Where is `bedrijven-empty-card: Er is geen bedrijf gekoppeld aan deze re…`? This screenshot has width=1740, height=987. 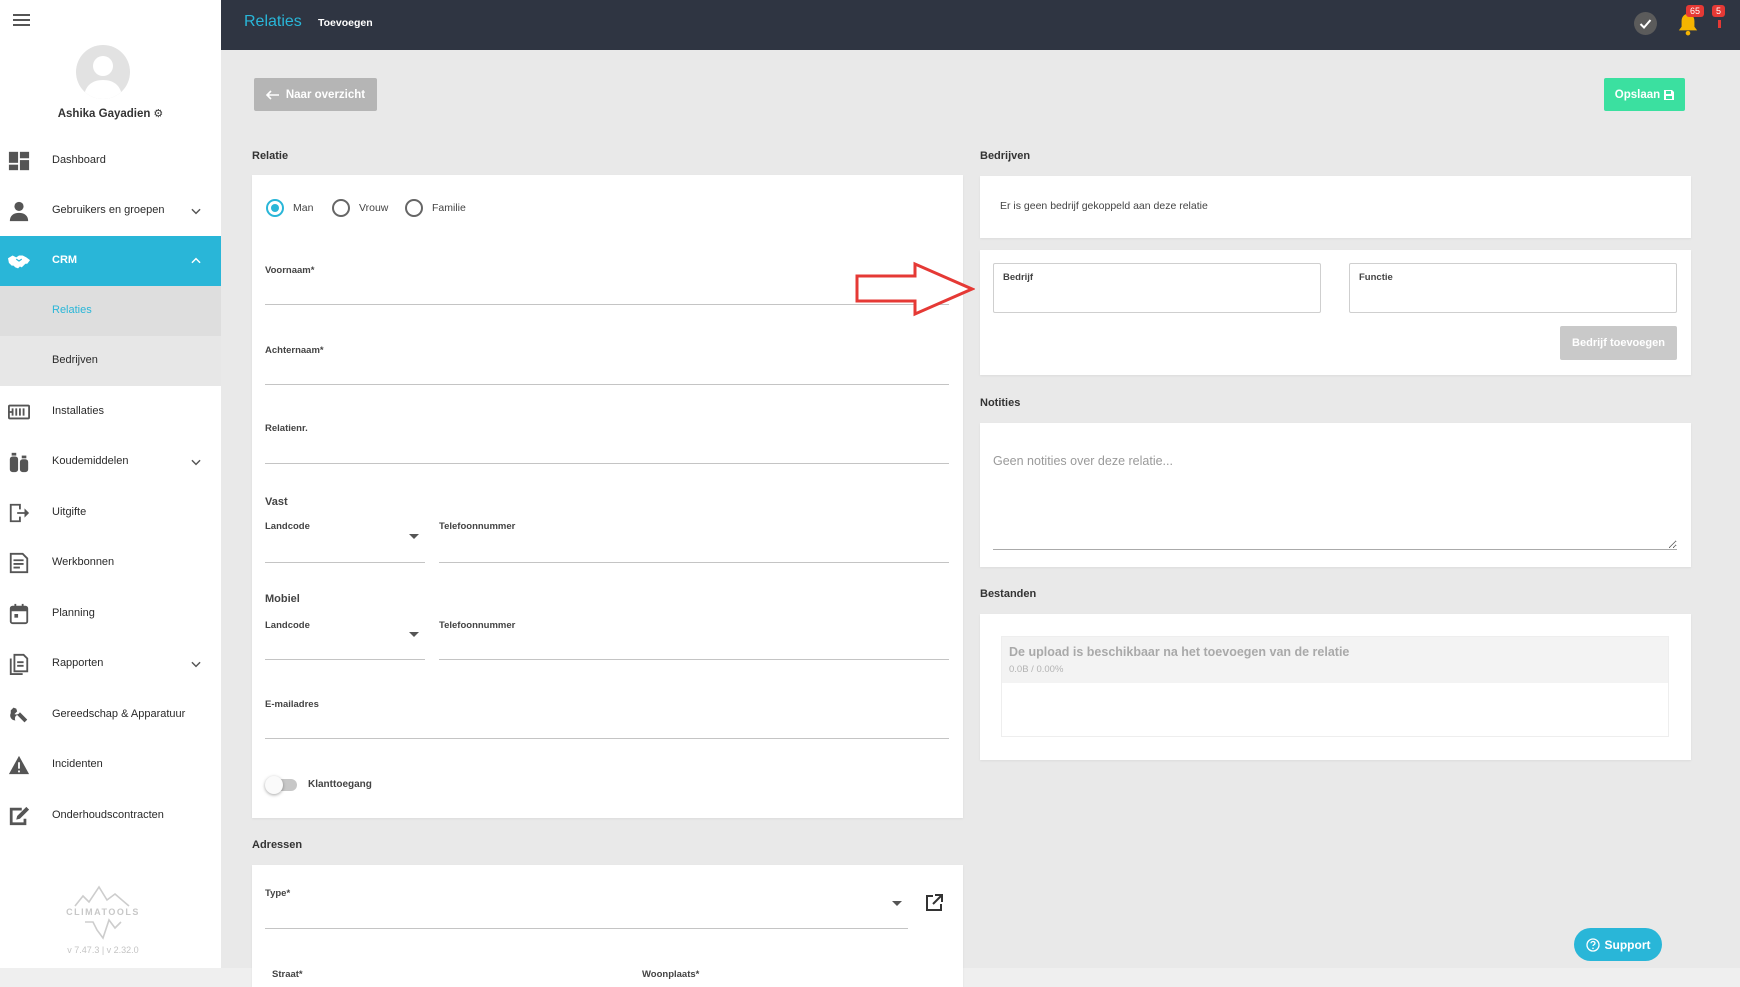 bedrijven-empty-card: Er is geen bedrijf gekoppeld aan deze re… is located at coordinates (1335, 207).